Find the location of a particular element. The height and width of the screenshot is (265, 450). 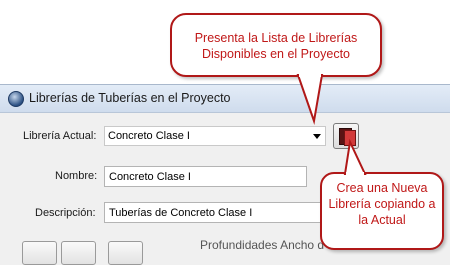

callout-pointer-top is located at coordinates (310, 99).